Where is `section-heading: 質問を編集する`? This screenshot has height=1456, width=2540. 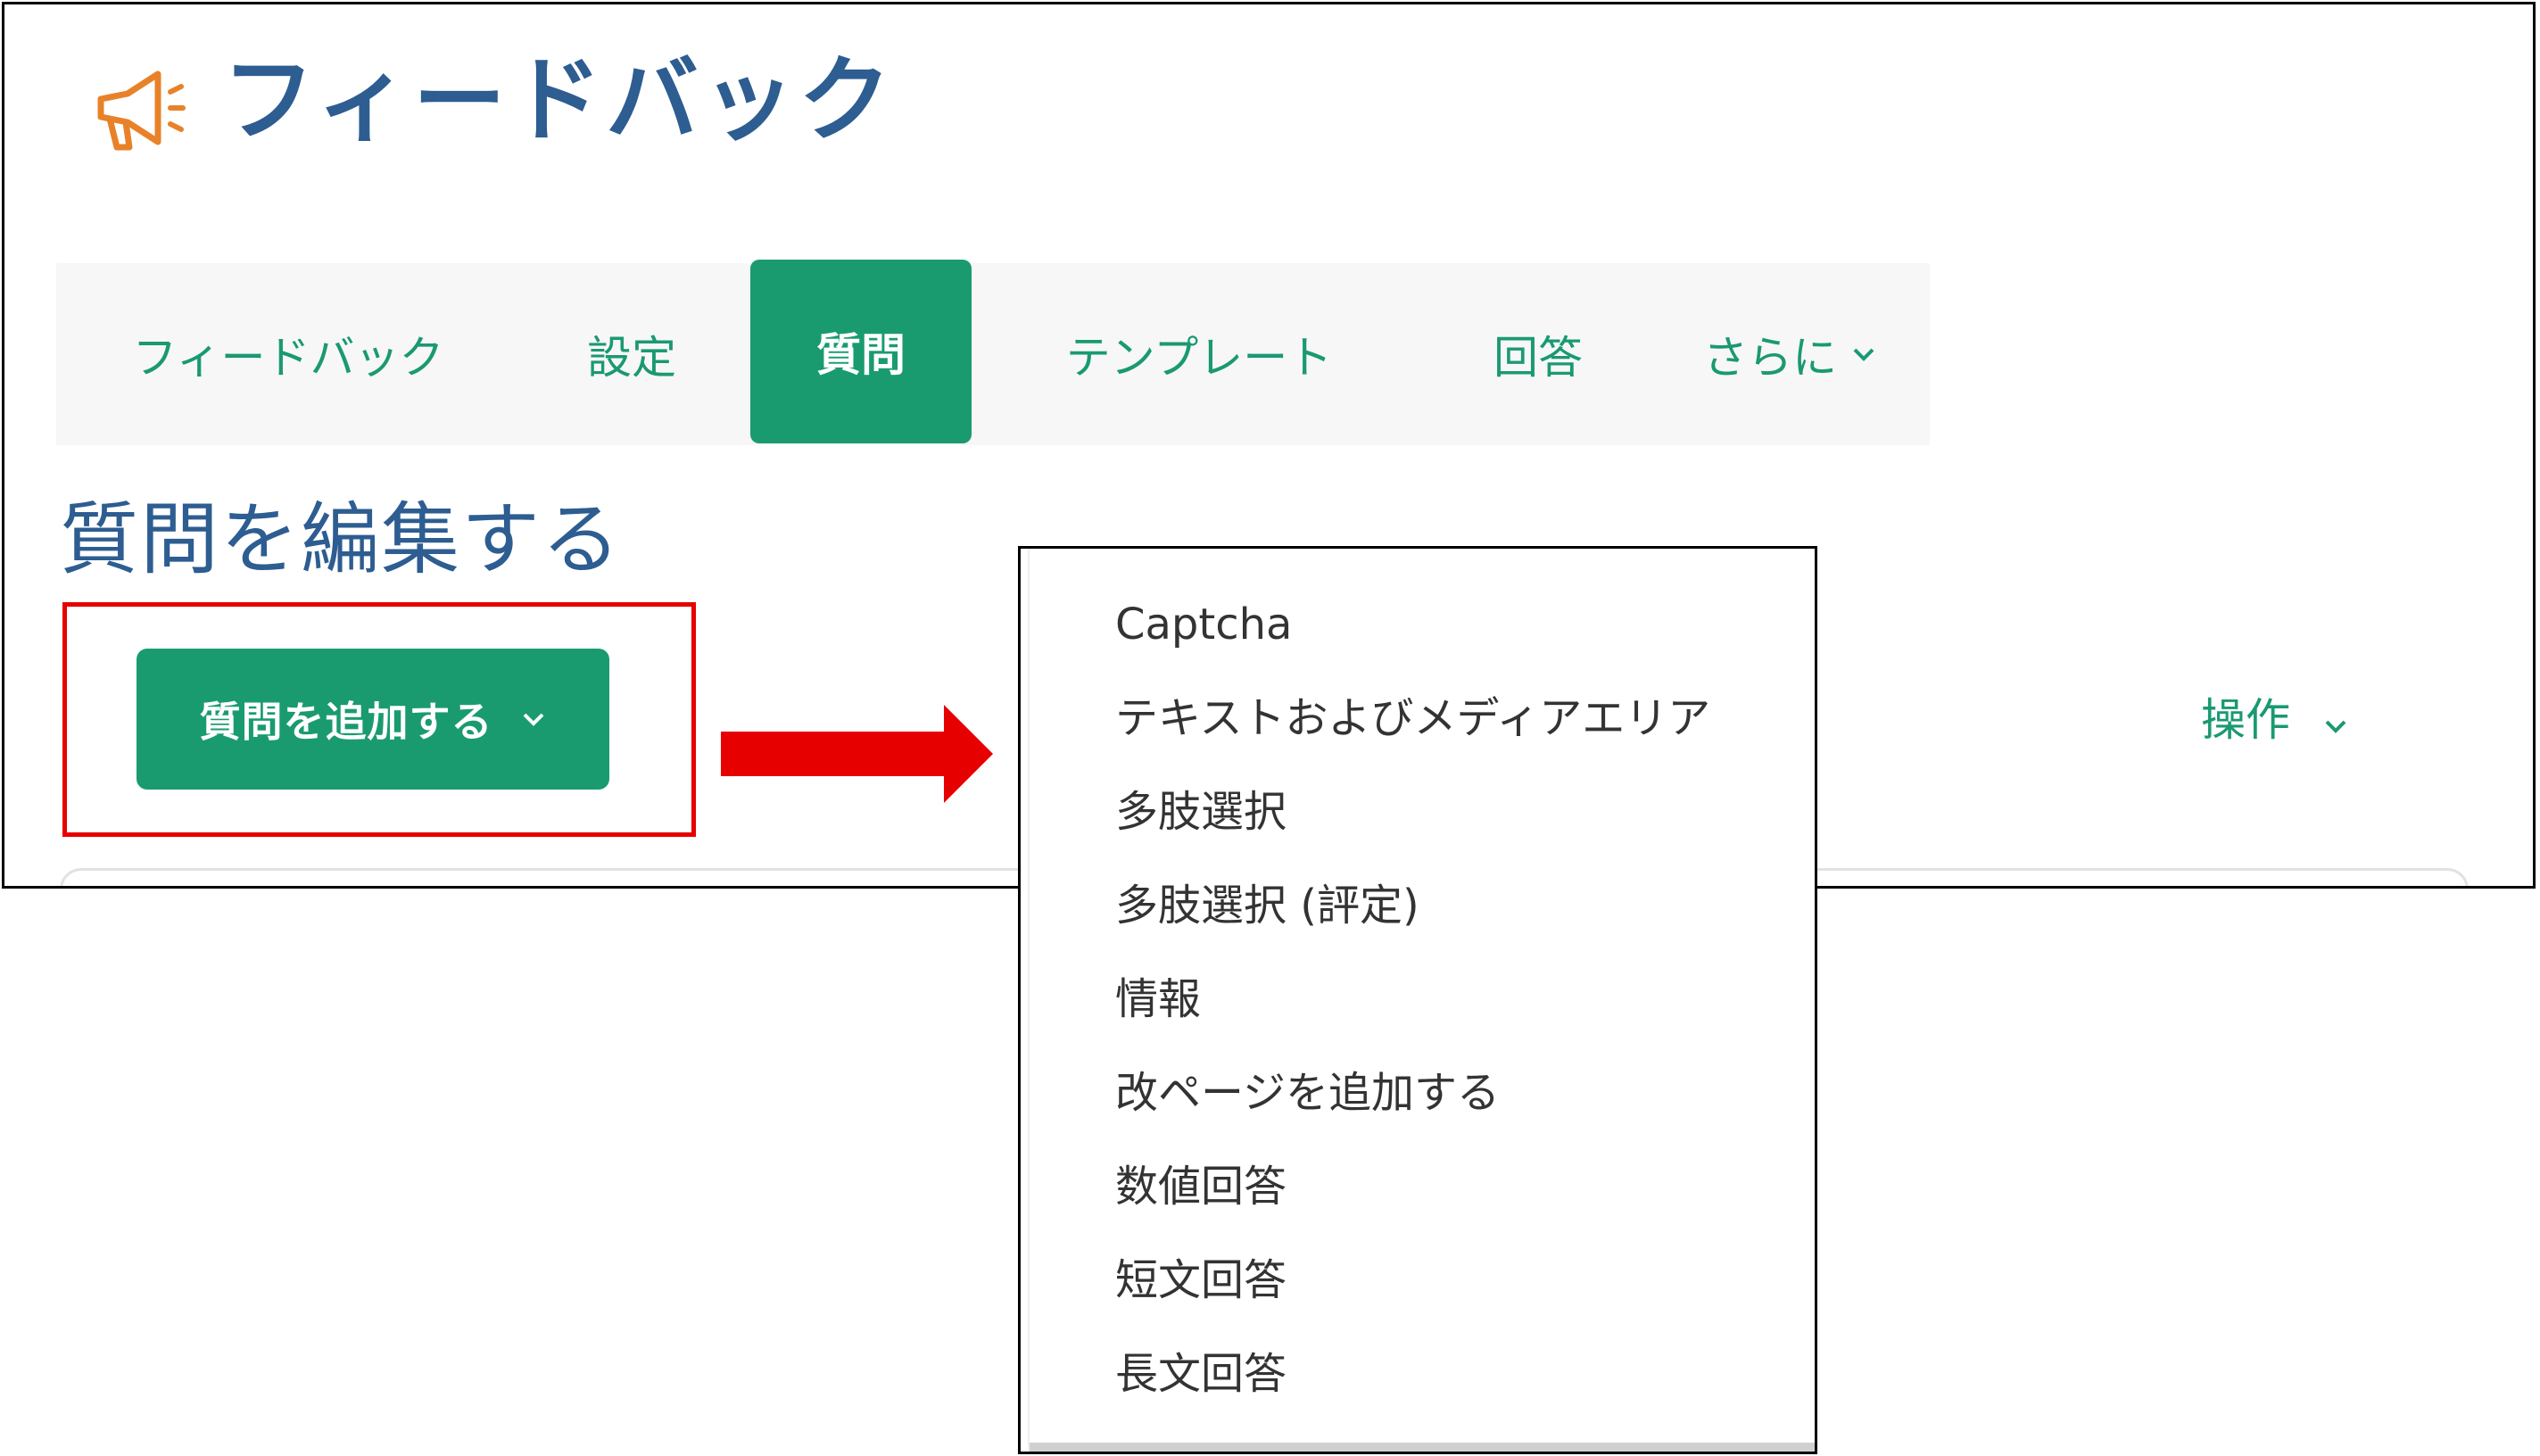
section-heading: 質問を編集する is located at coordinates (341, 539).